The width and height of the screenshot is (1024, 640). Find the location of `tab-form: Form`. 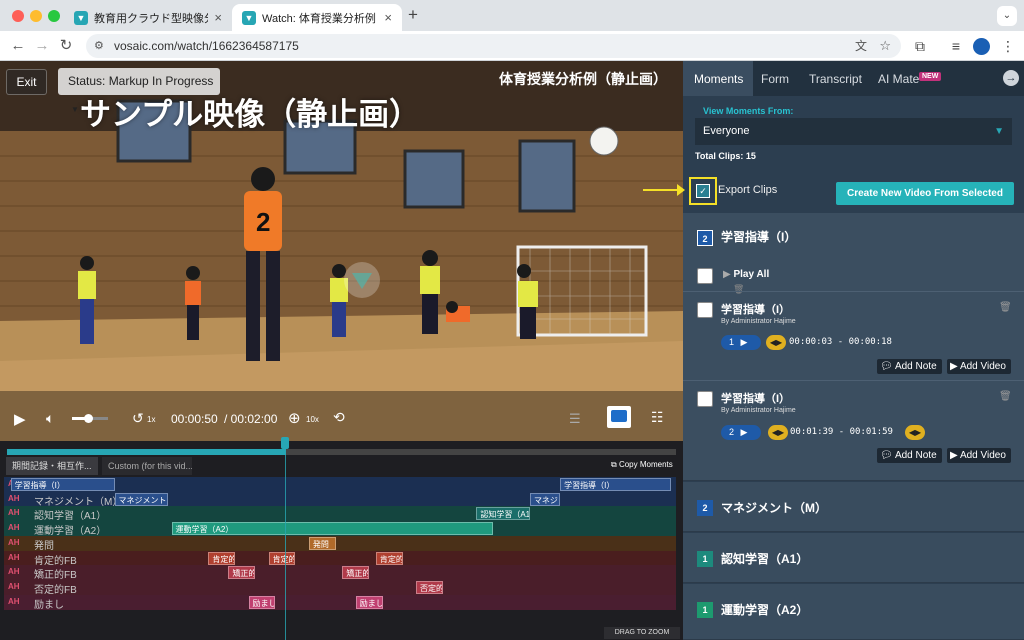

tab-form: Form is located at coordinates (775, 79).